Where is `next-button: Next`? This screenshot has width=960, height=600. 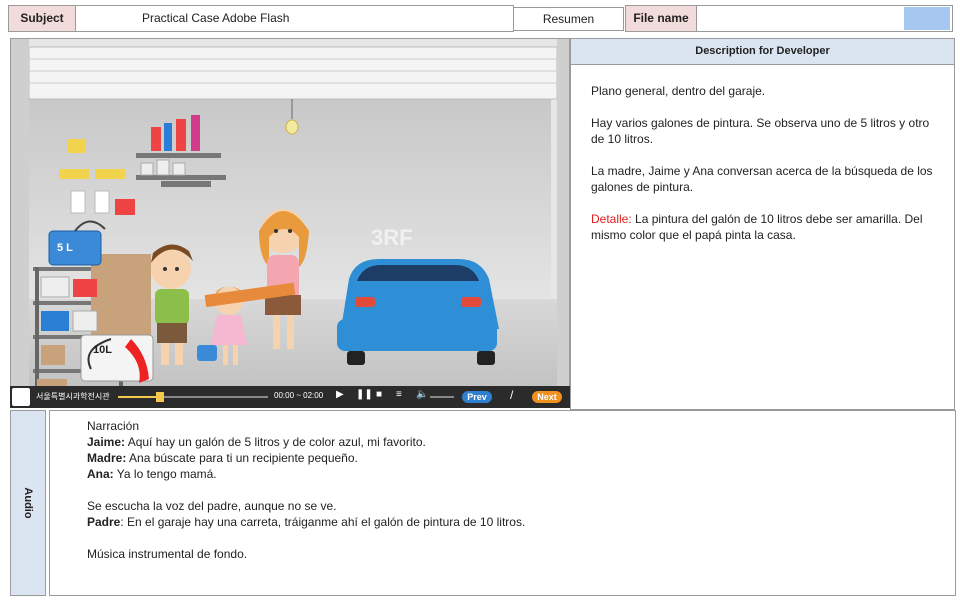
next-button: Next is located at coordinates (547, 397).